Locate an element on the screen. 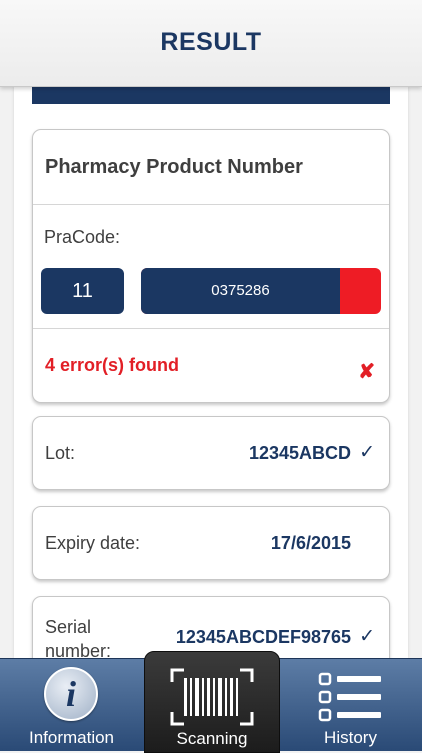 The height and width of the screenshot is (753, 422). tab-label: Scanning is located at coordinates (212, 738).